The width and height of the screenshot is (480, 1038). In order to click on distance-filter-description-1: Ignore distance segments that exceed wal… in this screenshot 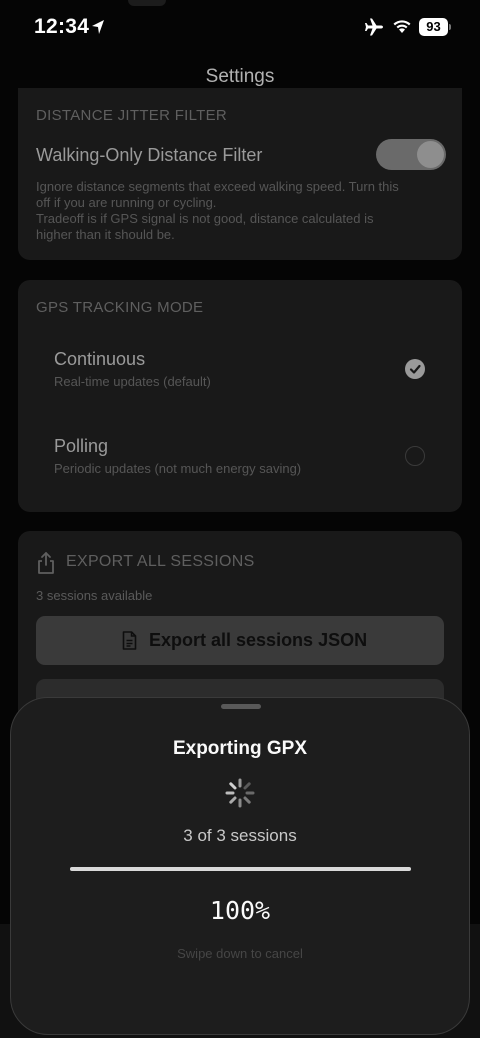, I will do `click(217, 186)`.